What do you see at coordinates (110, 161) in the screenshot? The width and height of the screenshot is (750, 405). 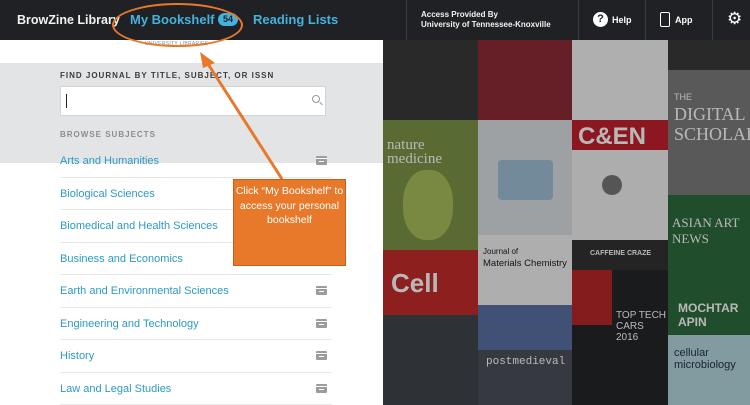 I see `subject-label: Arts and Humanities` at bounding box center [110, 161].